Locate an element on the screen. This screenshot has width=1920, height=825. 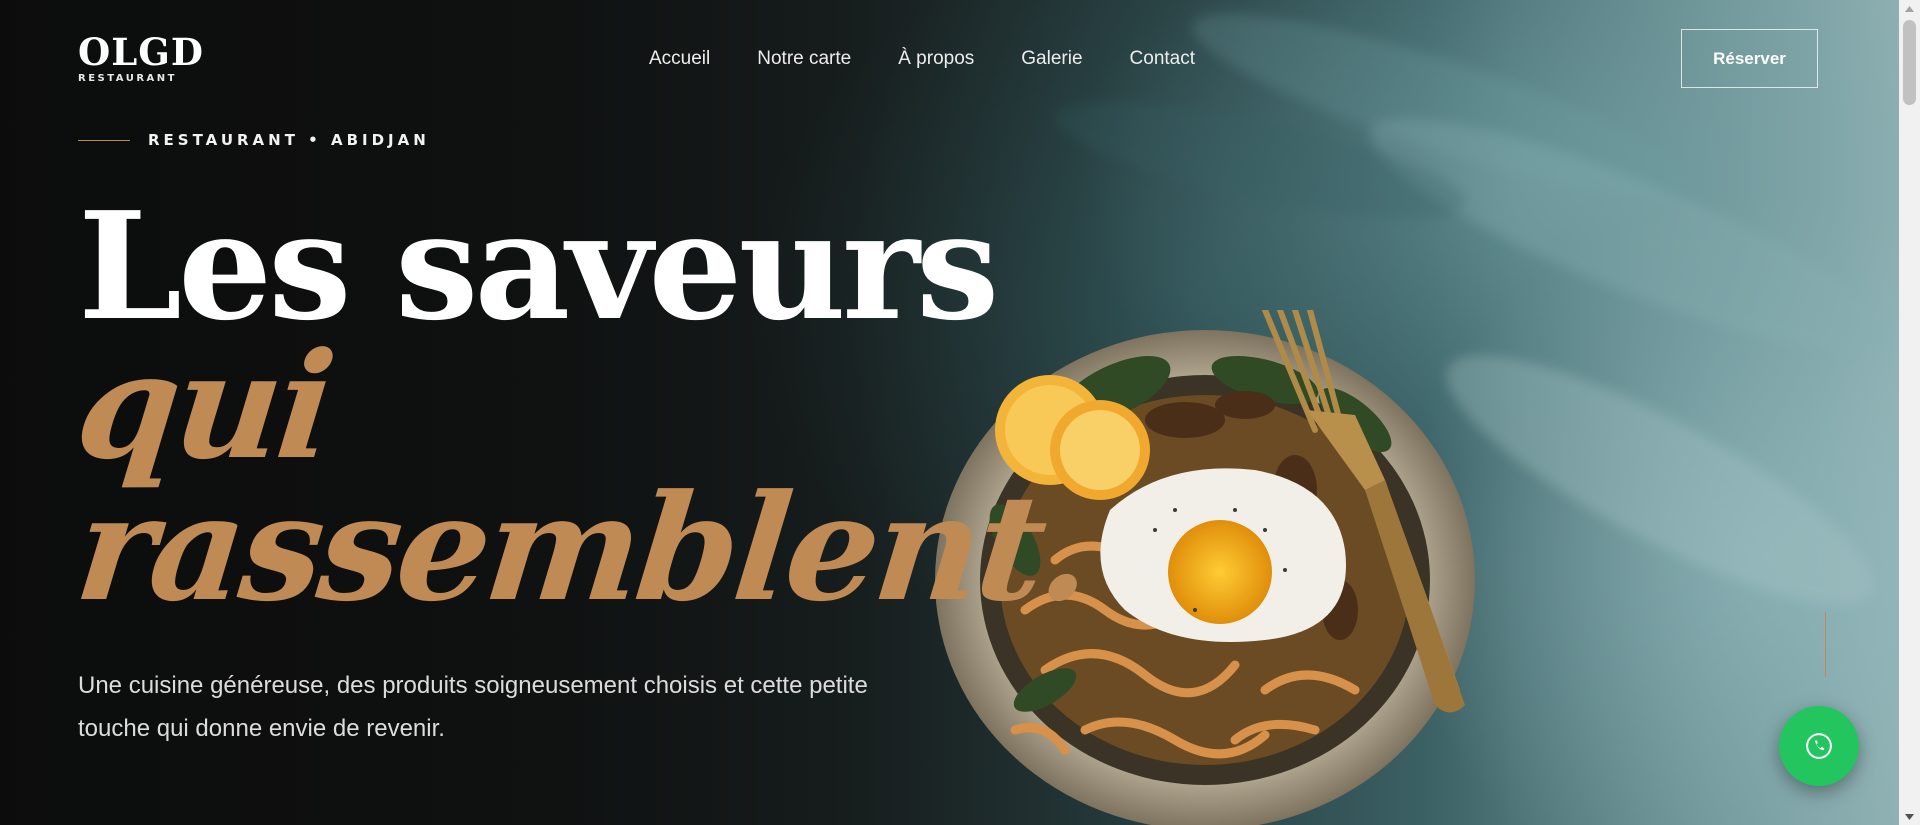
nav-item-galerie: Galerie is located at coordinates (1051, 59).